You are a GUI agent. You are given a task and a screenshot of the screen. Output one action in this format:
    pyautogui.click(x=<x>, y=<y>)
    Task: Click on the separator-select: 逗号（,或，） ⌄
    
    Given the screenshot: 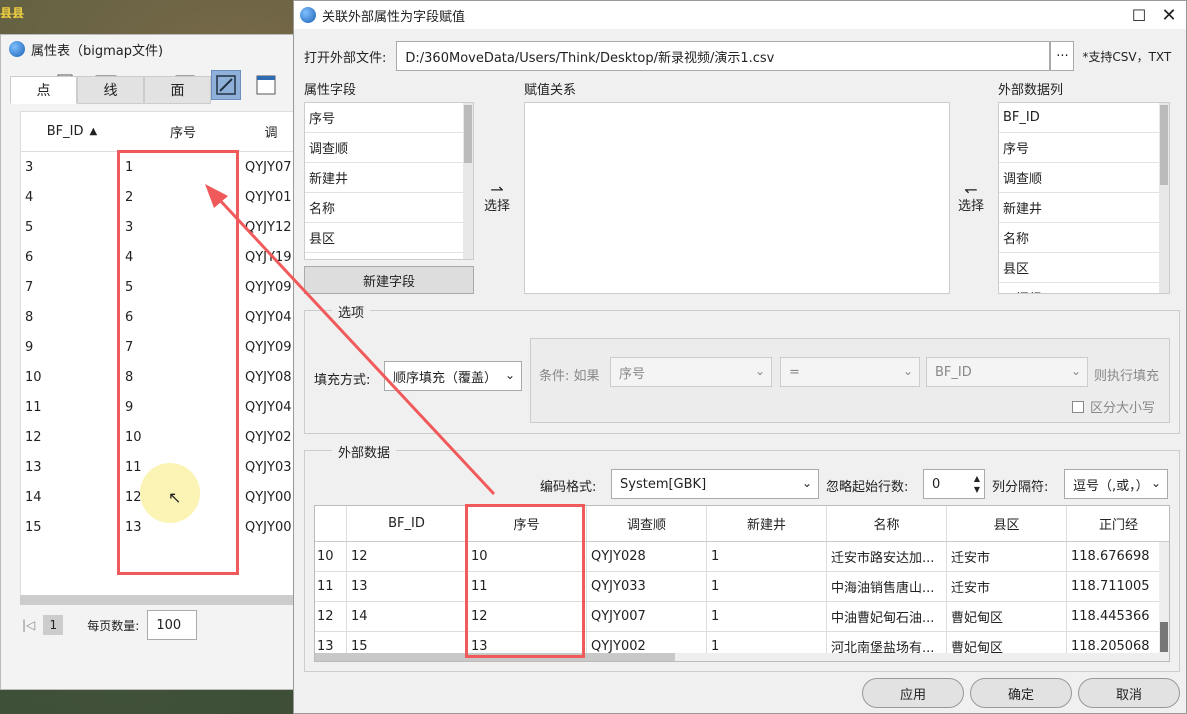 What is the action you would take?
    pyautogui.click(x=1116, y=484)
    